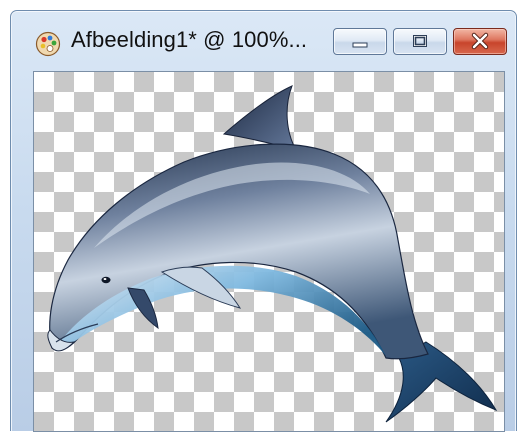 This screenshot has height=432, width=527. I want to click on paint-palette-icon, so click(48, 44).